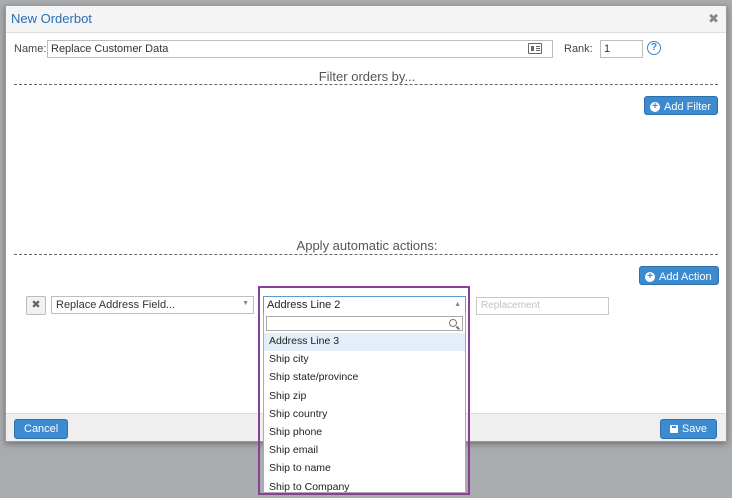 The width and height of the screenshot is (732, 498). Describe the element at coordinates (688, 106) in the screenshot. I see `add-filter-label: Add Filter` at that location.